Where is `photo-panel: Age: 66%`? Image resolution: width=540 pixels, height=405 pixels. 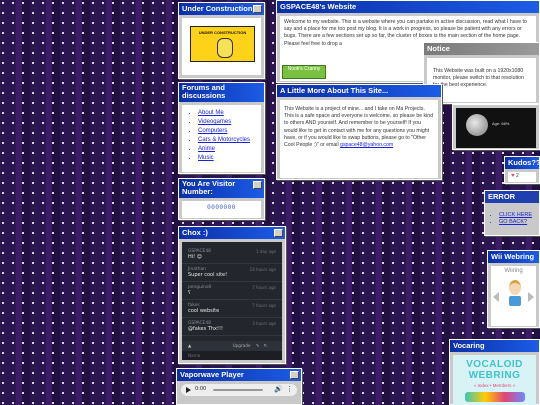
photo-panel: Age: 66% is located at coordinates (496, 128).